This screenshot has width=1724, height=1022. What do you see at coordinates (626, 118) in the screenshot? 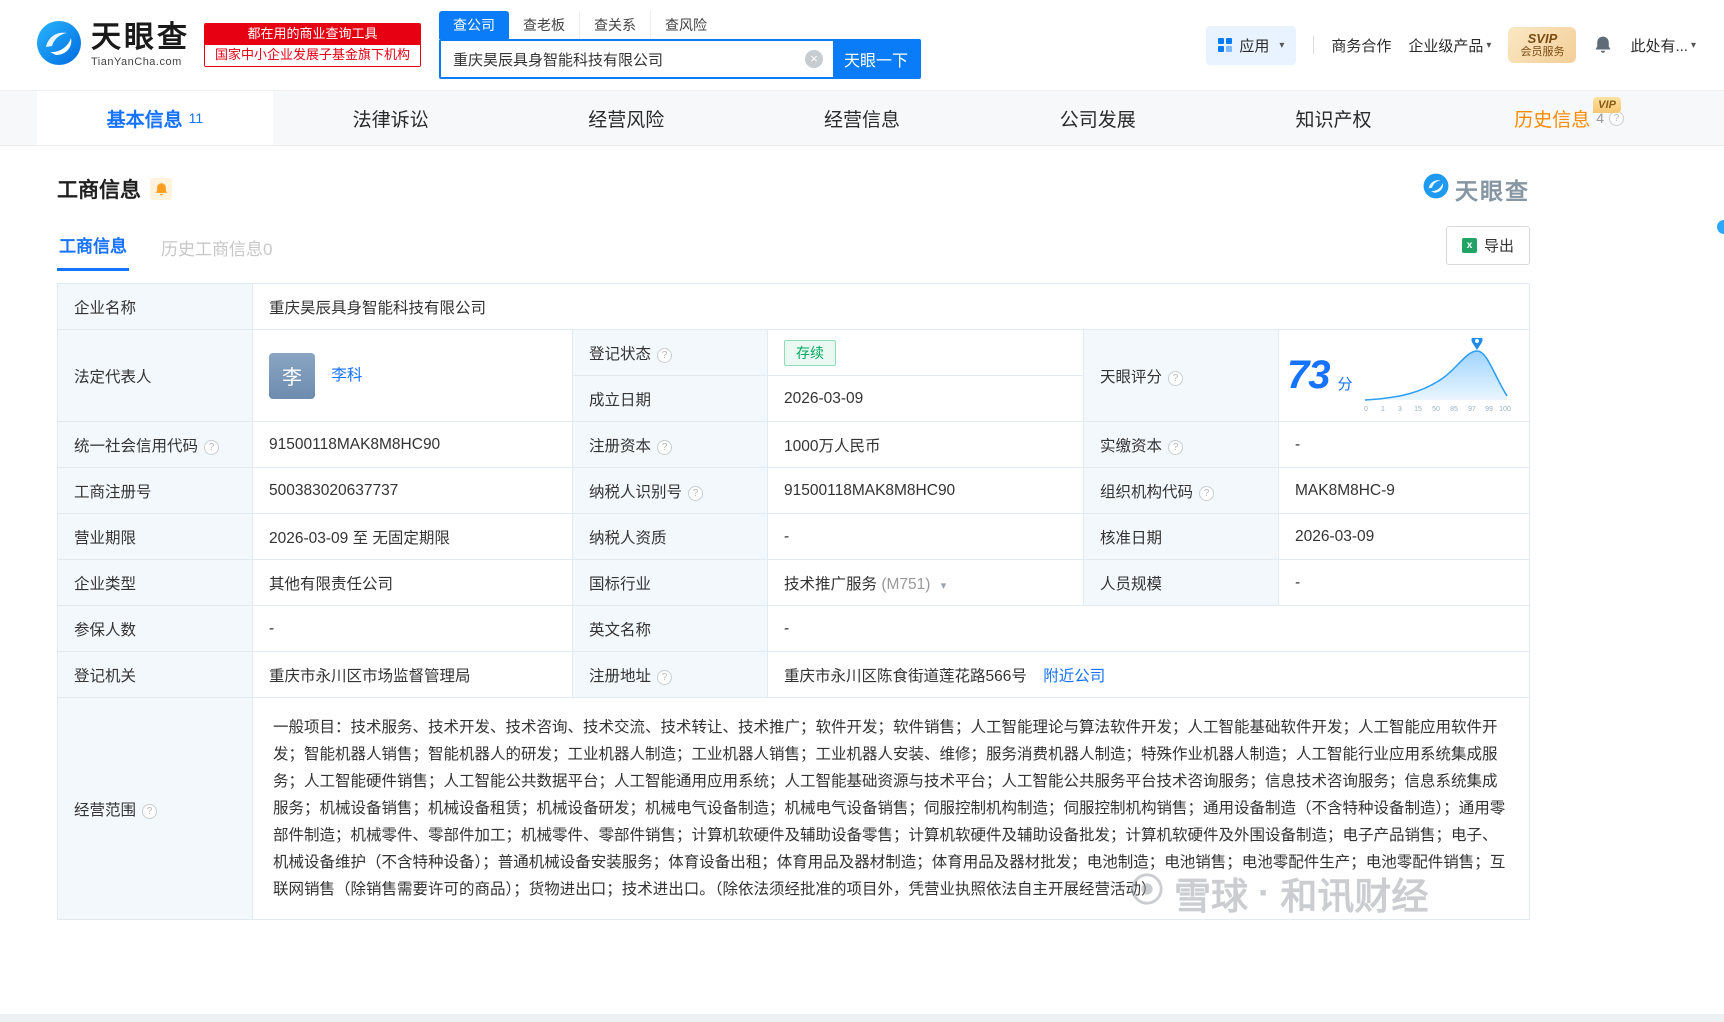
I see `tab-operational-risk: 经营风险` at bounding box center [626, 118].